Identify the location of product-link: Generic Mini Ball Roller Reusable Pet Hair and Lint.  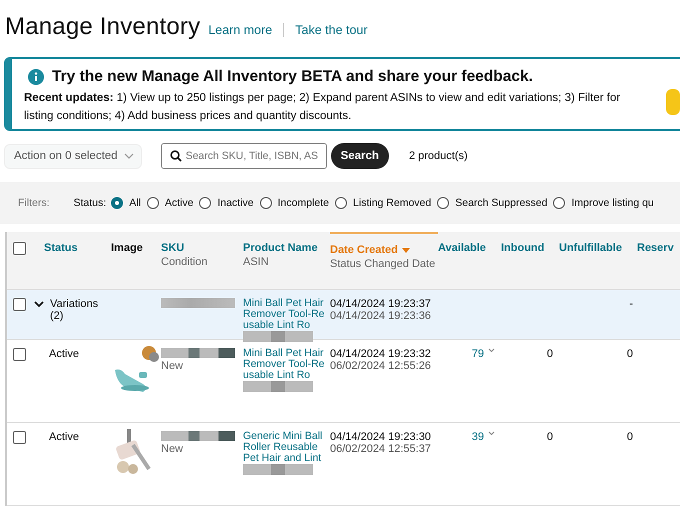
(285, 447).